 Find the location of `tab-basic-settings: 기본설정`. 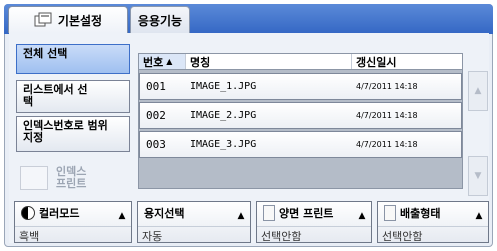

tab-basic-settings: 기본설정 is located at coordinates (68, 19).